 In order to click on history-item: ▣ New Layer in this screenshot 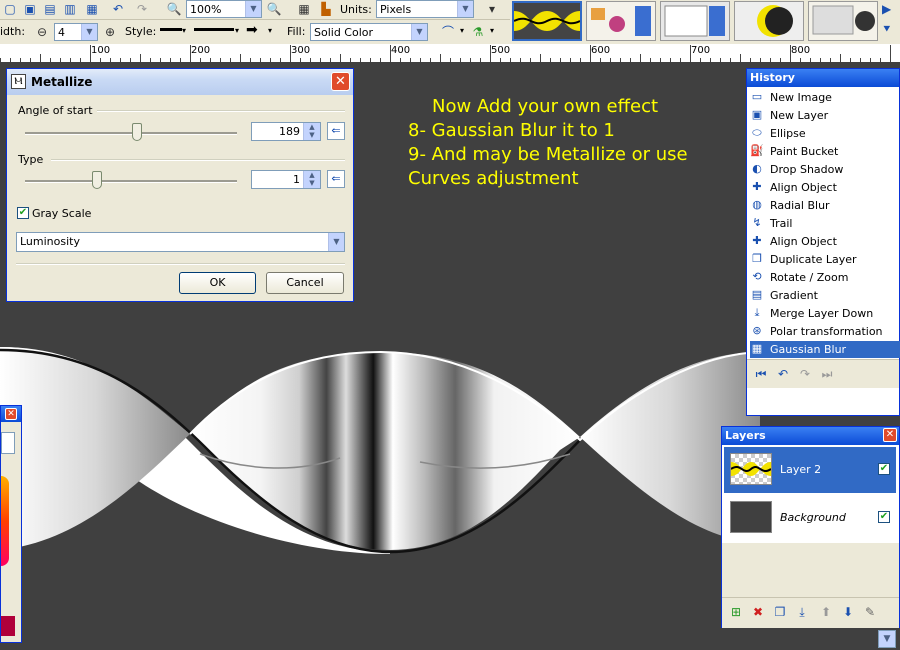, I will do `click(825, 115)`.